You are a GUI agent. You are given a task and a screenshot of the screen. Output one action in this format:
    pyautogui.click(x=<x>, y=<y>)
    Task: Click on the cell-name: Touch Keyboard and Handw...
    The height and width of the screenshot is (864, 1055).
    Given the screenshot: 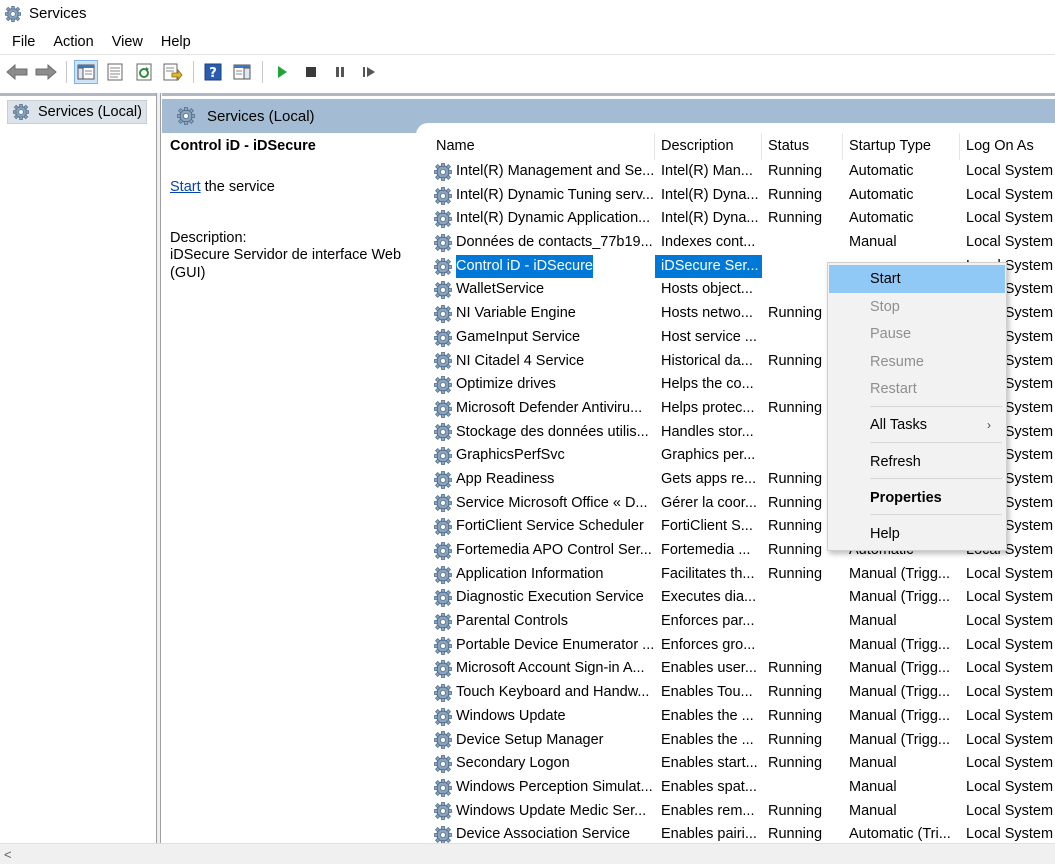 What is the action you would take?
    pyautogui.click(x=542, y=693)
    